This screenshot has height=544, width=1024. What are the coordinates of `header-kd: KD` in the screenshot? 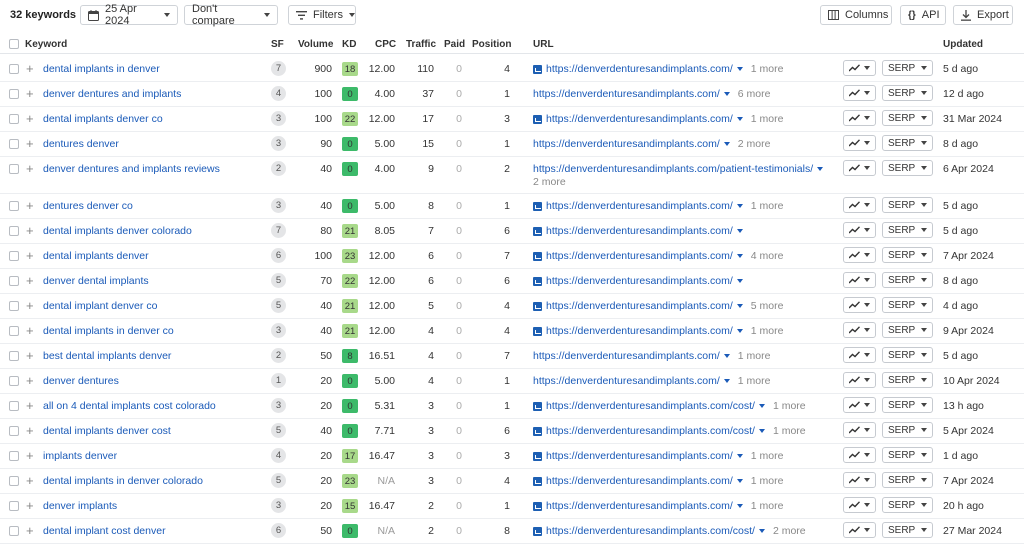 It's located at (349, 44).